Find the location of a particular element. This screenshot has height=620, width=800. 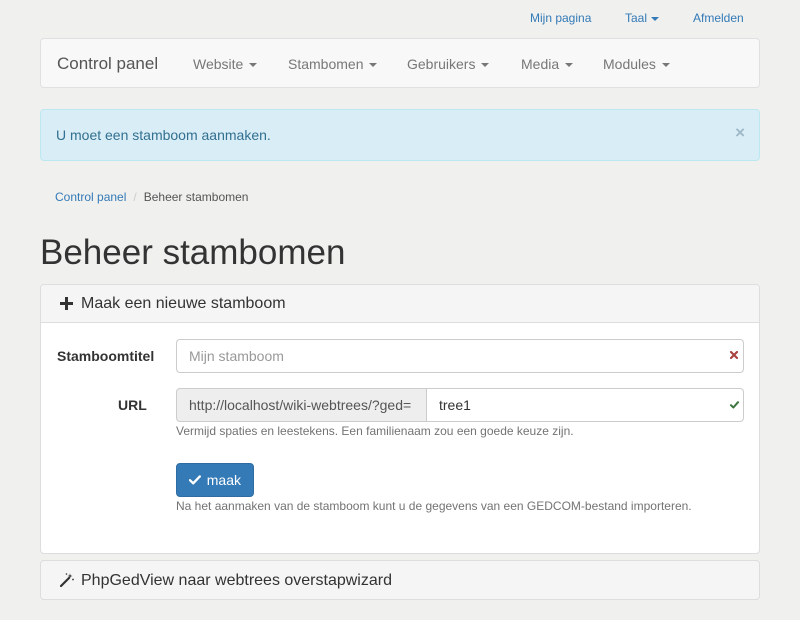

nav-item-label: Gebruikers is located at coordinates (441, 64).